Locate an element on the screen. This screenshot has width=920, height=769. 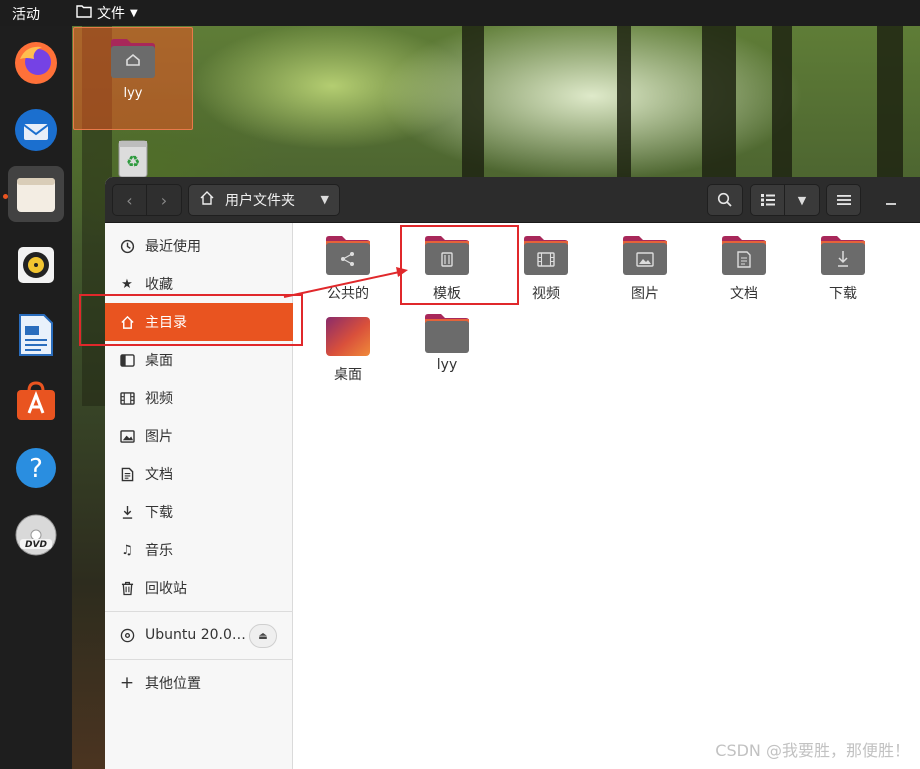
dock: ? DVD is located at coordinates (36, 397).